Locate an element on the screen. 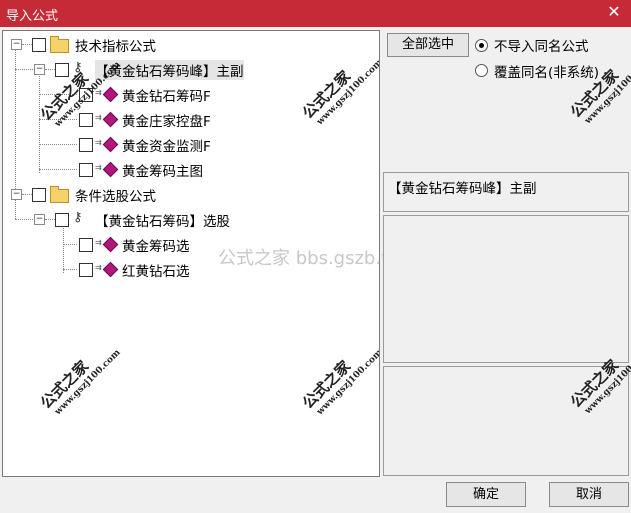 Image resolution: width=631 pixels, height=513 pixels. radio-no-import-label: 不导入同名公式 is located at coordinates (541, 45).